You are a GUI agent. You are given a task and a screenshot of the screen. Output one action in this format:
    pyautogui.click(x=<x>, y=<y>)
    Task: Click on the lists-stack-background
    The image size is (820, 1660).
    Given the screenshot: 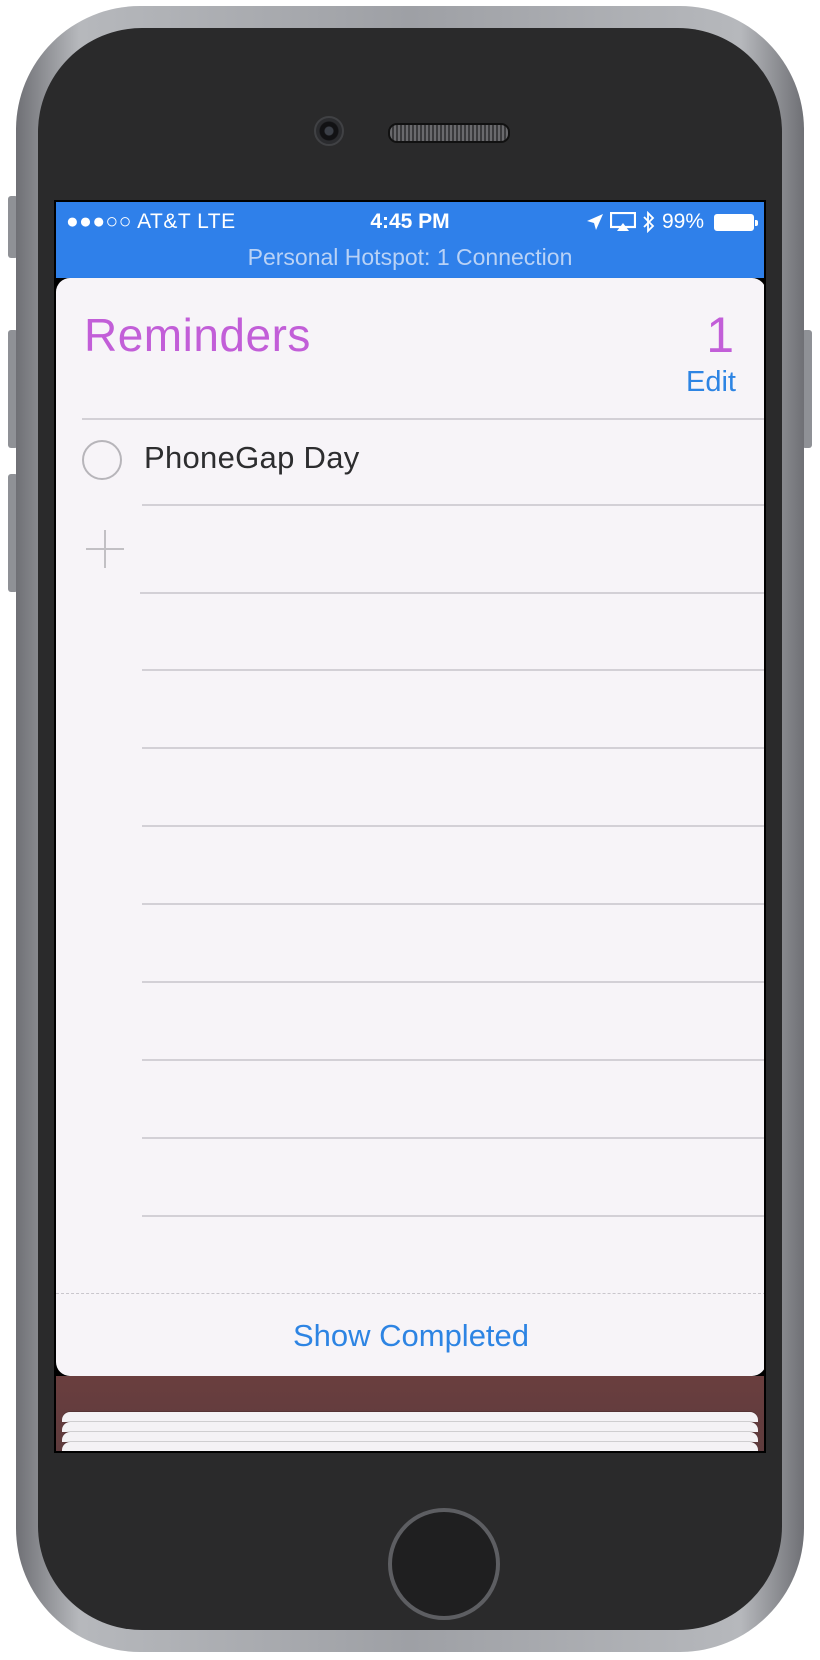 What is the action you would take?
    pyautogui.click(x=410, y=1413)
    